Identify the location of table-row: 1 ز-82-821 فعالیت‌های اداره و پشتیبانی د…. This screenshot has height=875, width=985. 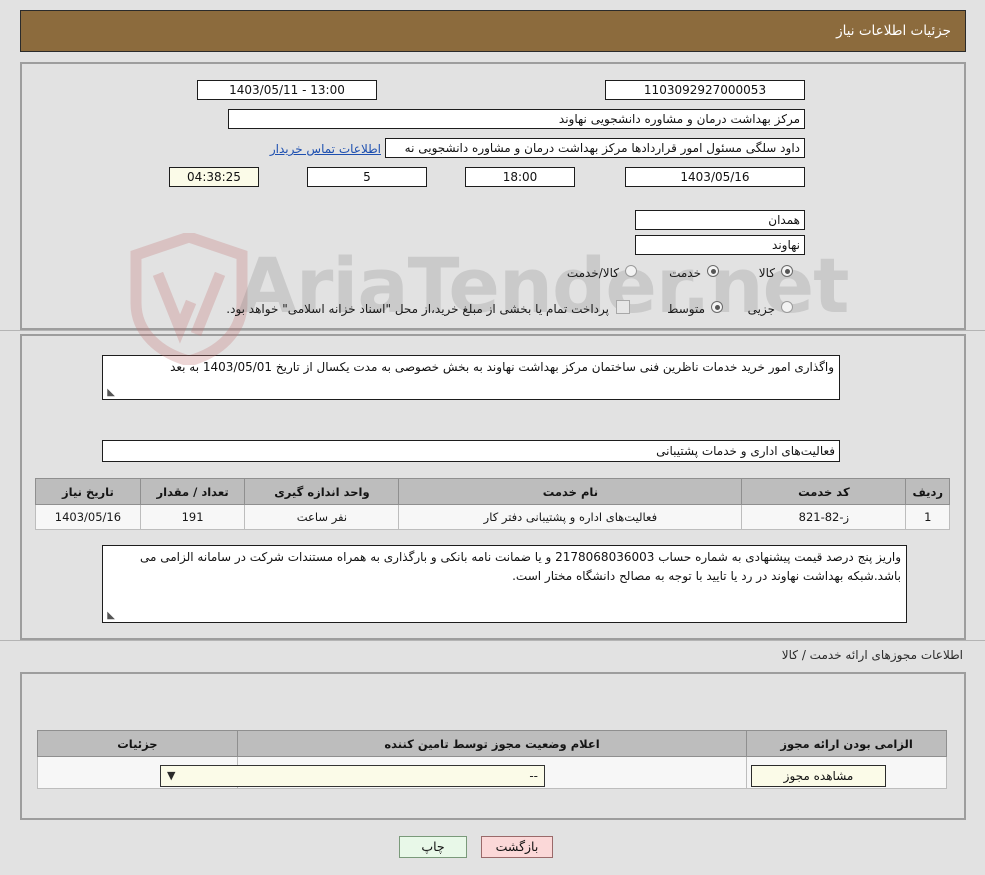
(492, 517).